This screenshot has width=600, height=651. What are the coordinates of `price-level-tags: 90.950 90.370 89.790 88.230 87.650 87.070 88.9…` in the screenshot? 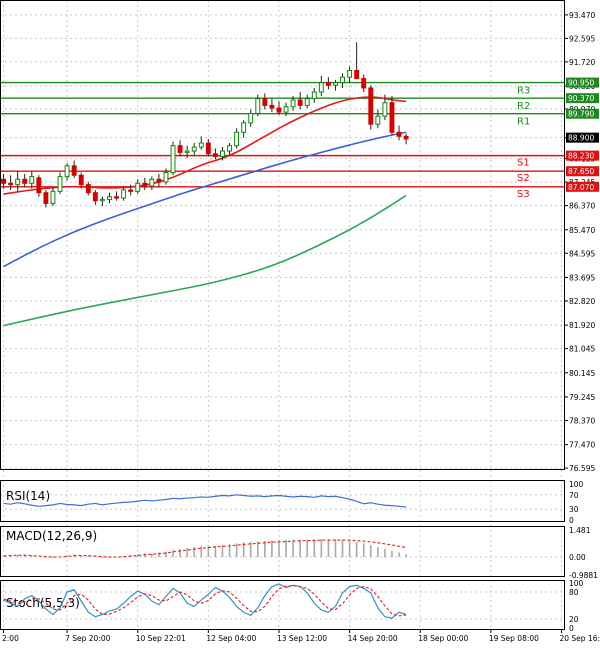 It's located at (582, 134).